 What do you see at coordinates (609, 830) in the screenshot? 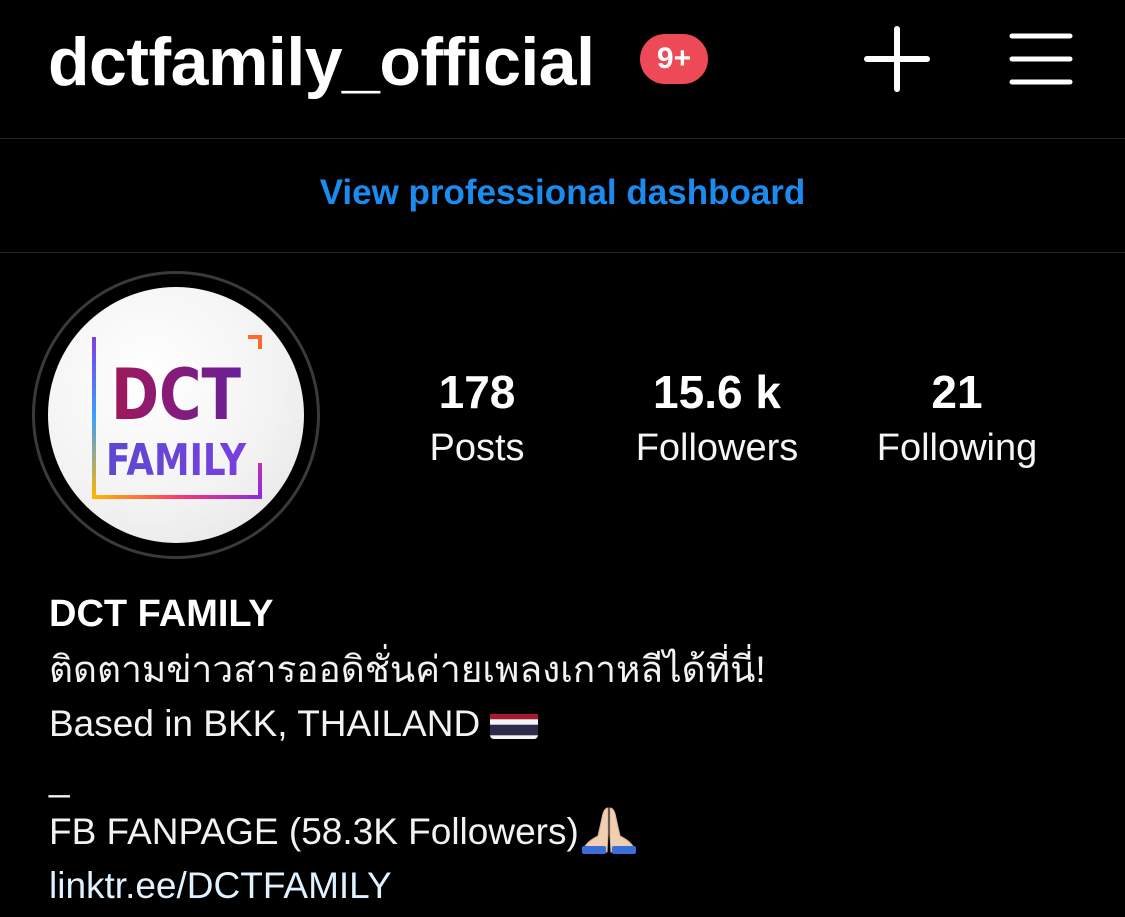
I see `folded-hands-icon` at bounding box center [609, 830].